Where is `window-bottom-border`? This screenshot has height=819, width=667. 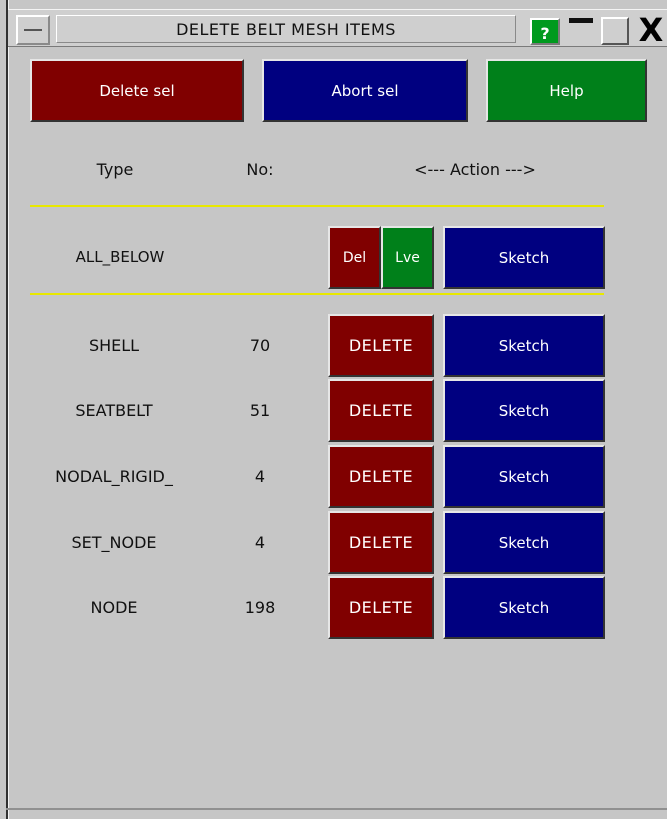
window-bottom-border is located at coordinates (336, 809).